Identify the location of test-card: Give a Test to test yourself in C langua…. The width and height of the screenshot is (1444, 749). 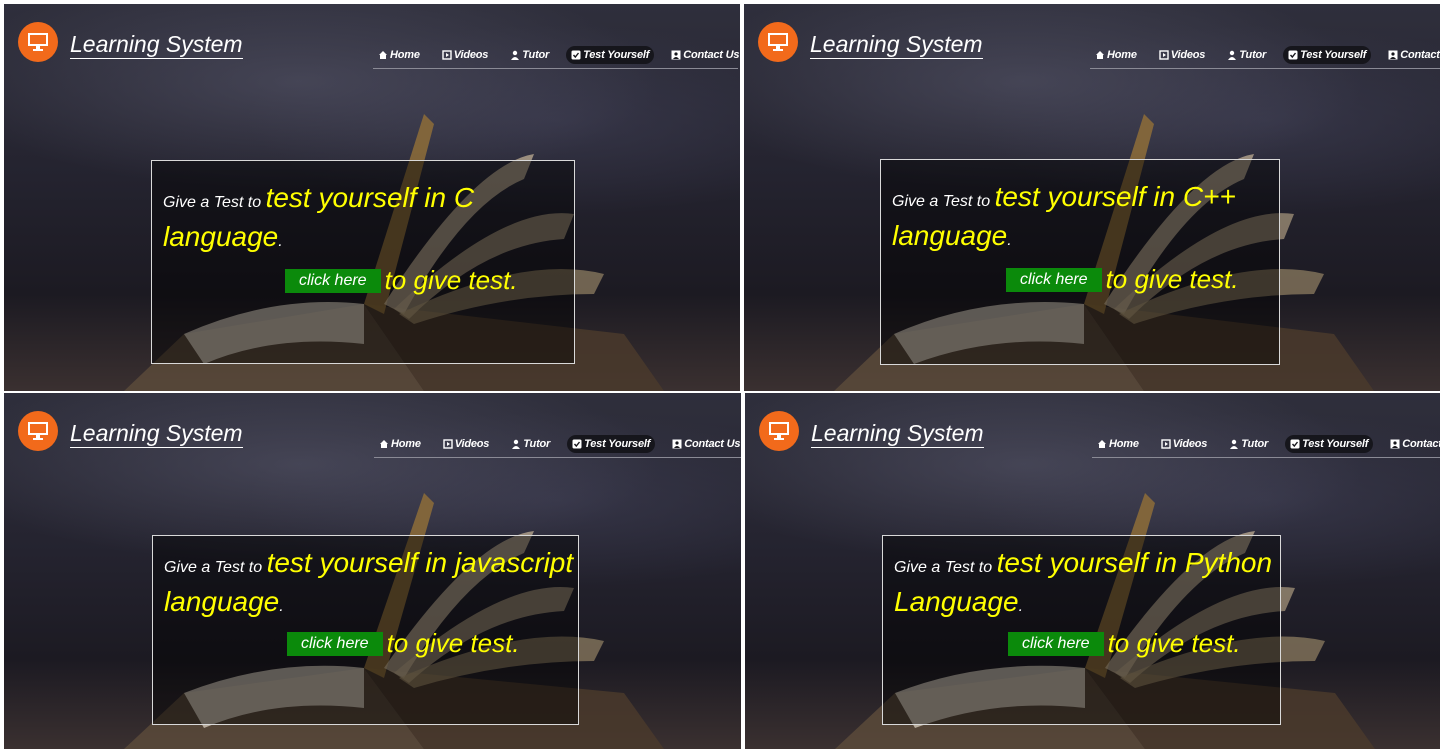
(363, 262).